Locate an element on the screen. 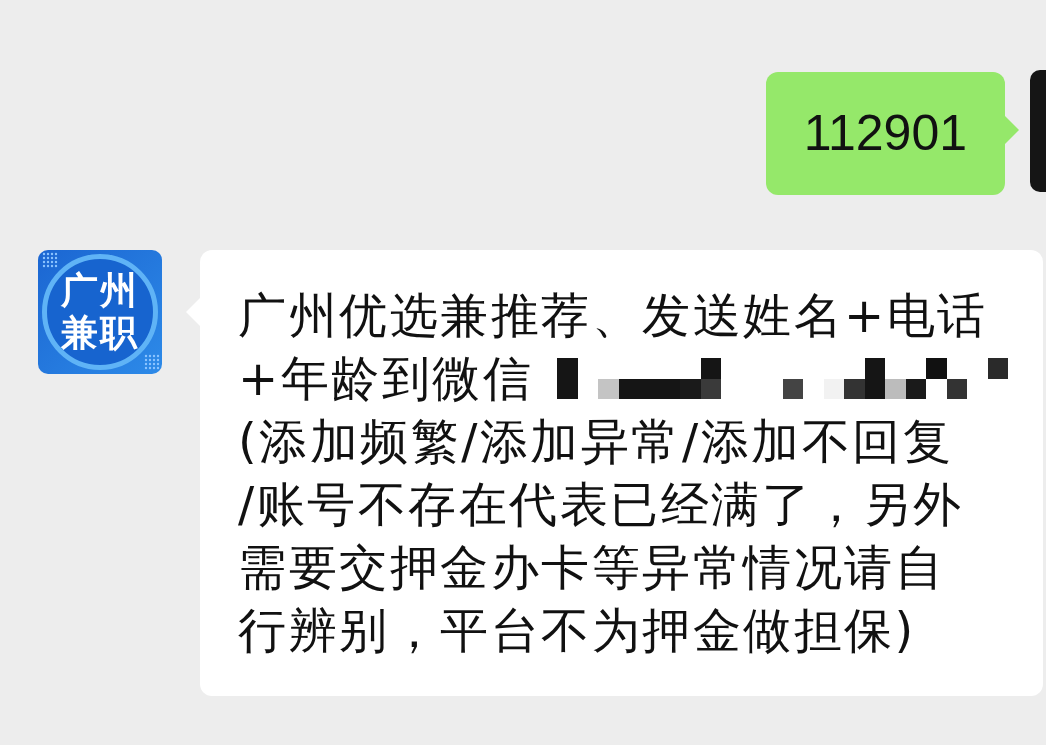 The width and height of the screenshot is (1046, 745). message-text: 112901 is located at coordinates (885, 133).